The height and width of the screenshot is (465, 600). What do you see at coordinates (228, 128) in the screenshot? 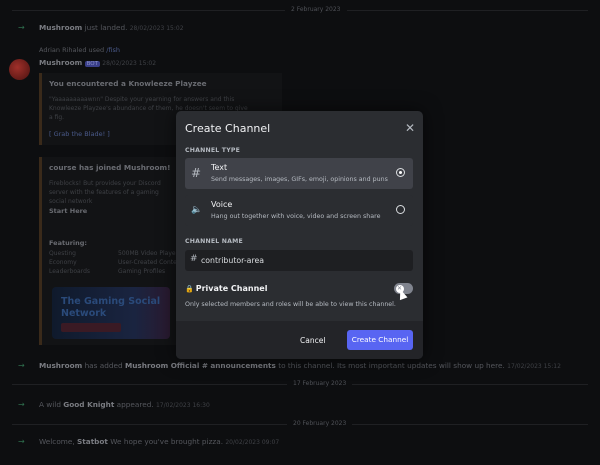
I see `modal-title: Create Channel` at bounding box center [228, 128].